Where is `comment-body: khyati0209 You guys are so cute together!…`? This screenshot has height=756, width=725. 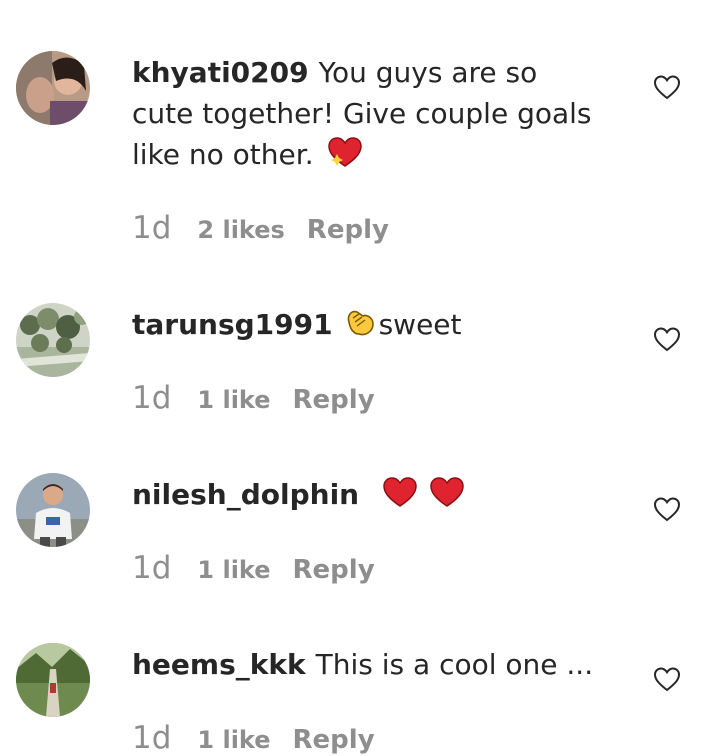 comment-body: khyati0209 You guys are so cute together!… is located at coordinates (367, 115).